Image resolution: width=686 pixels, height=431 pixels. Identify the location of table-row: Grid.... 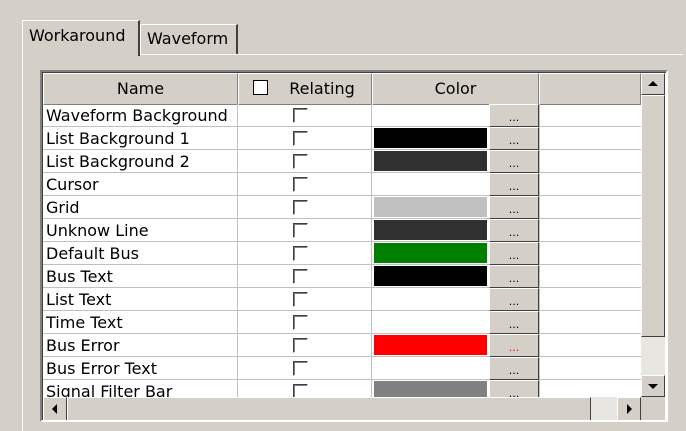
(342, 207).